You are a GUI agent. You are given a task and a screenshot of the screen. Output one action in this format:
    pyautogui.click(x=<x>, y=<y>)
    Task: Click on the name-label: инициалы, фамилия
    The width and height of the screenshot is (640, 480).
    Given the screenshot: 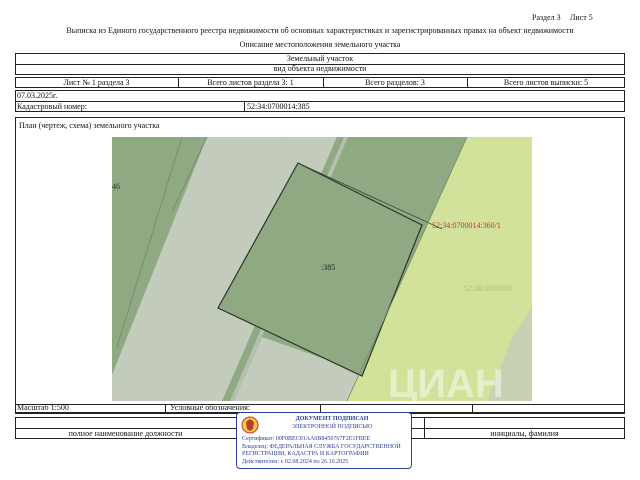 What is the action you would take?
    pyautogui.click(x=524, y=433)
    